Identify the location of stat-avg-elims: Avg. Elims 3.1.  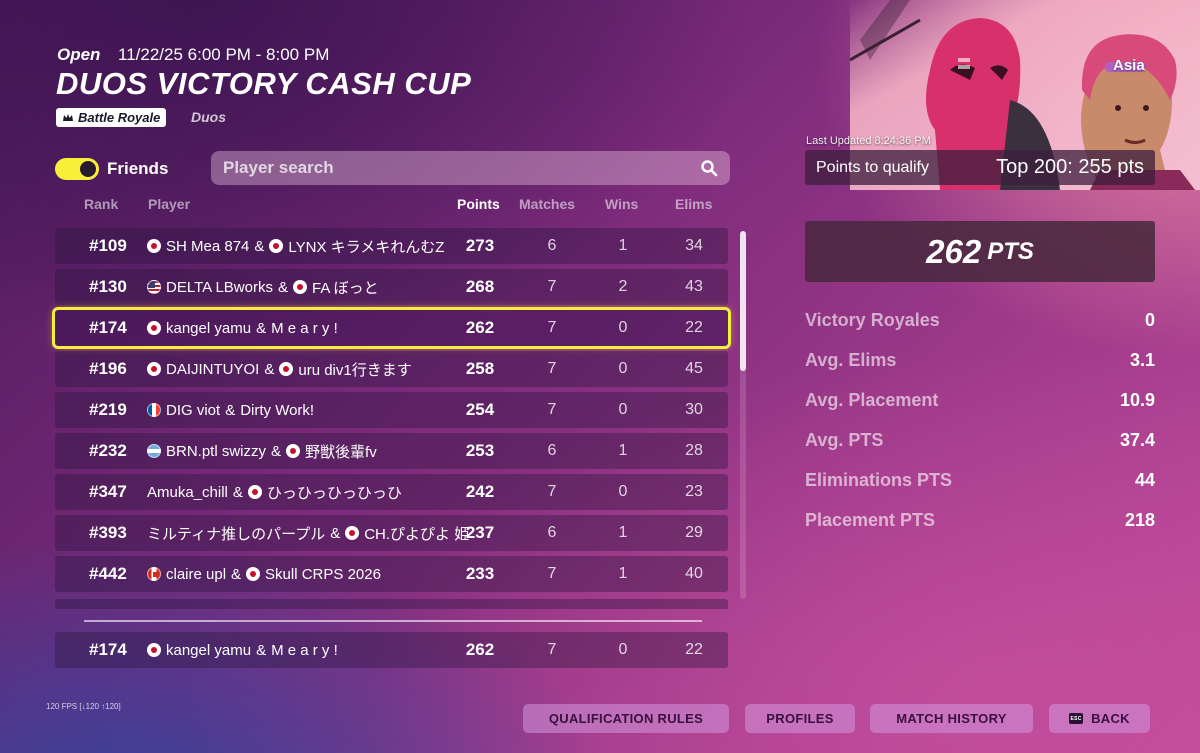
(980, 360).